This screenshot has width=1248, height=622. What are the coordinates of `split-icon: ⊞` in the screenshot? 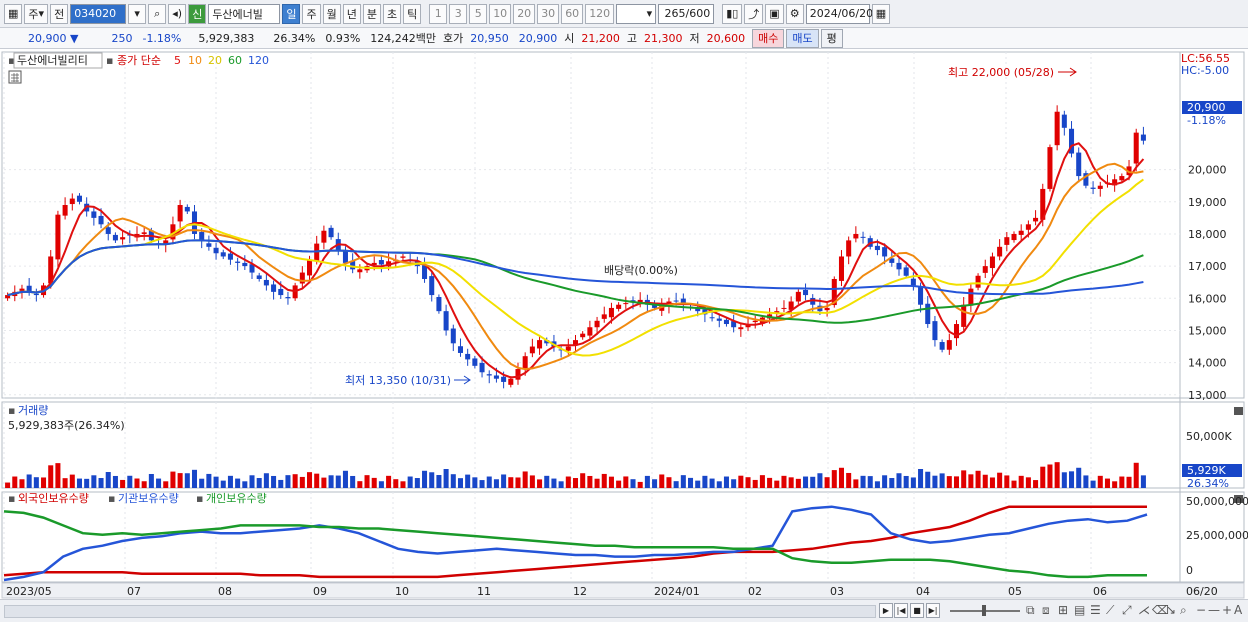 It's located at (1063, 610).